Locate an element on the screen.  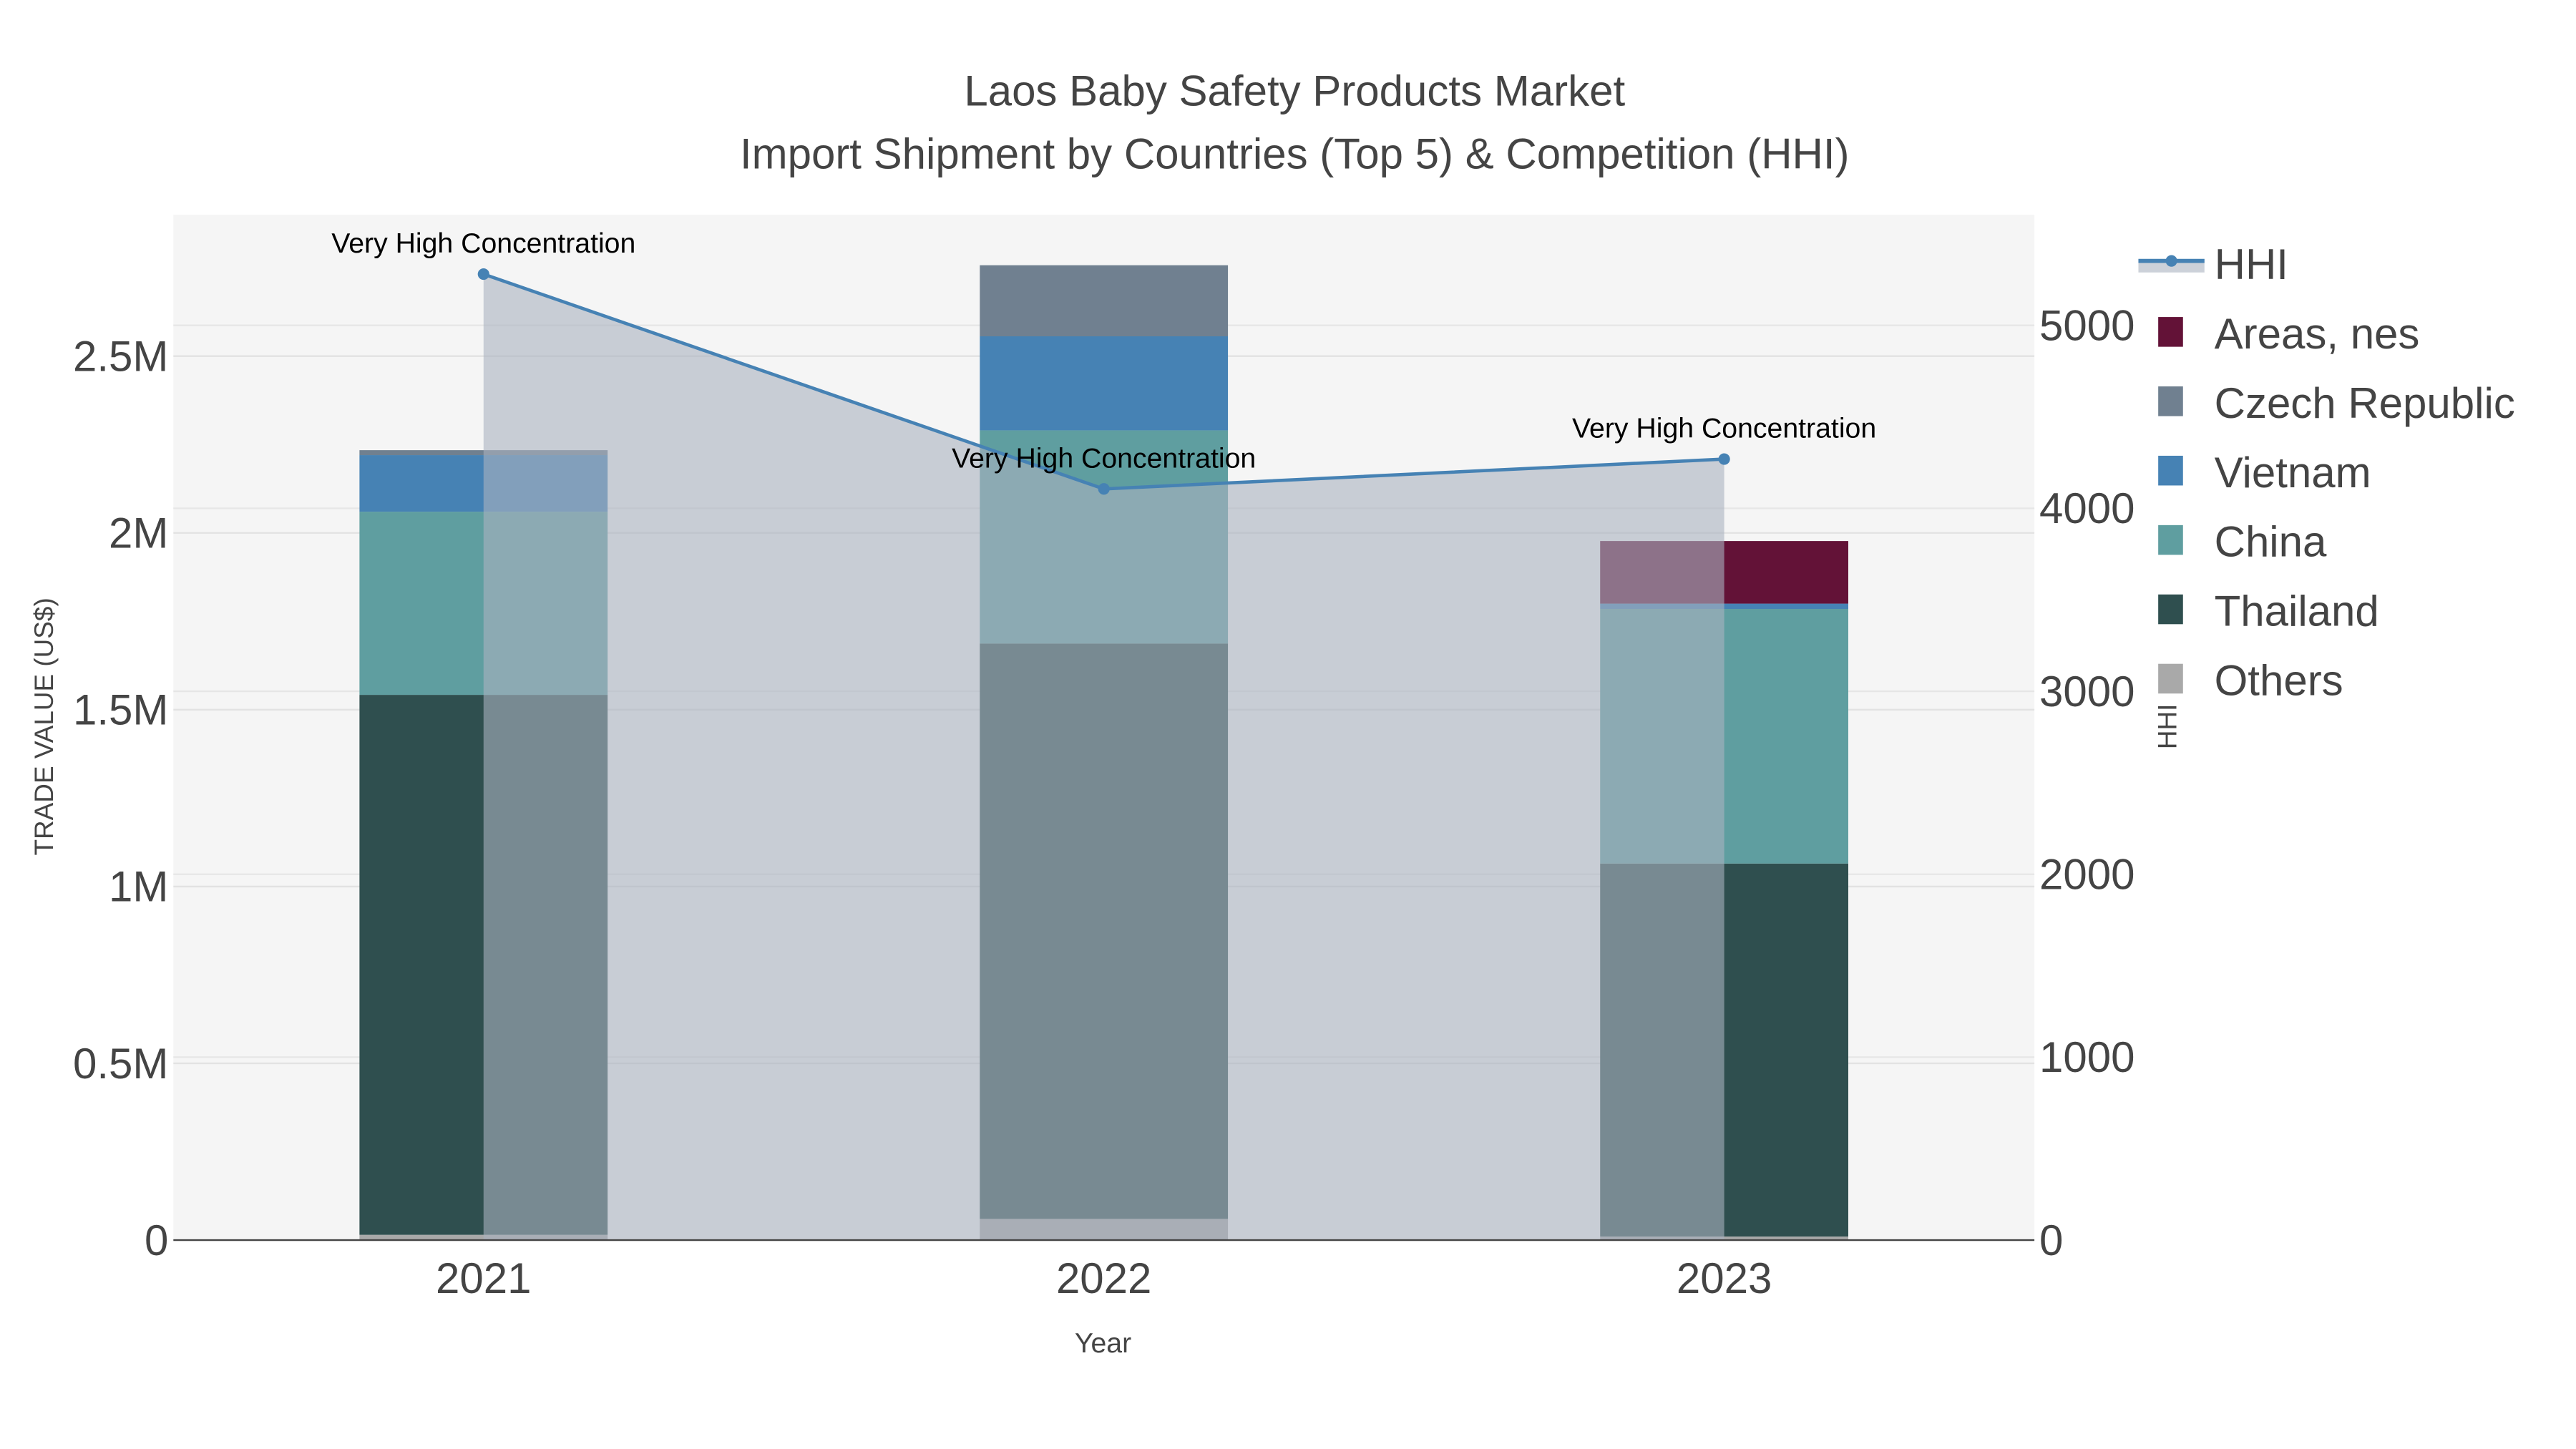
y2-tick-label: 0 is located at coordinates (2051, 1240).